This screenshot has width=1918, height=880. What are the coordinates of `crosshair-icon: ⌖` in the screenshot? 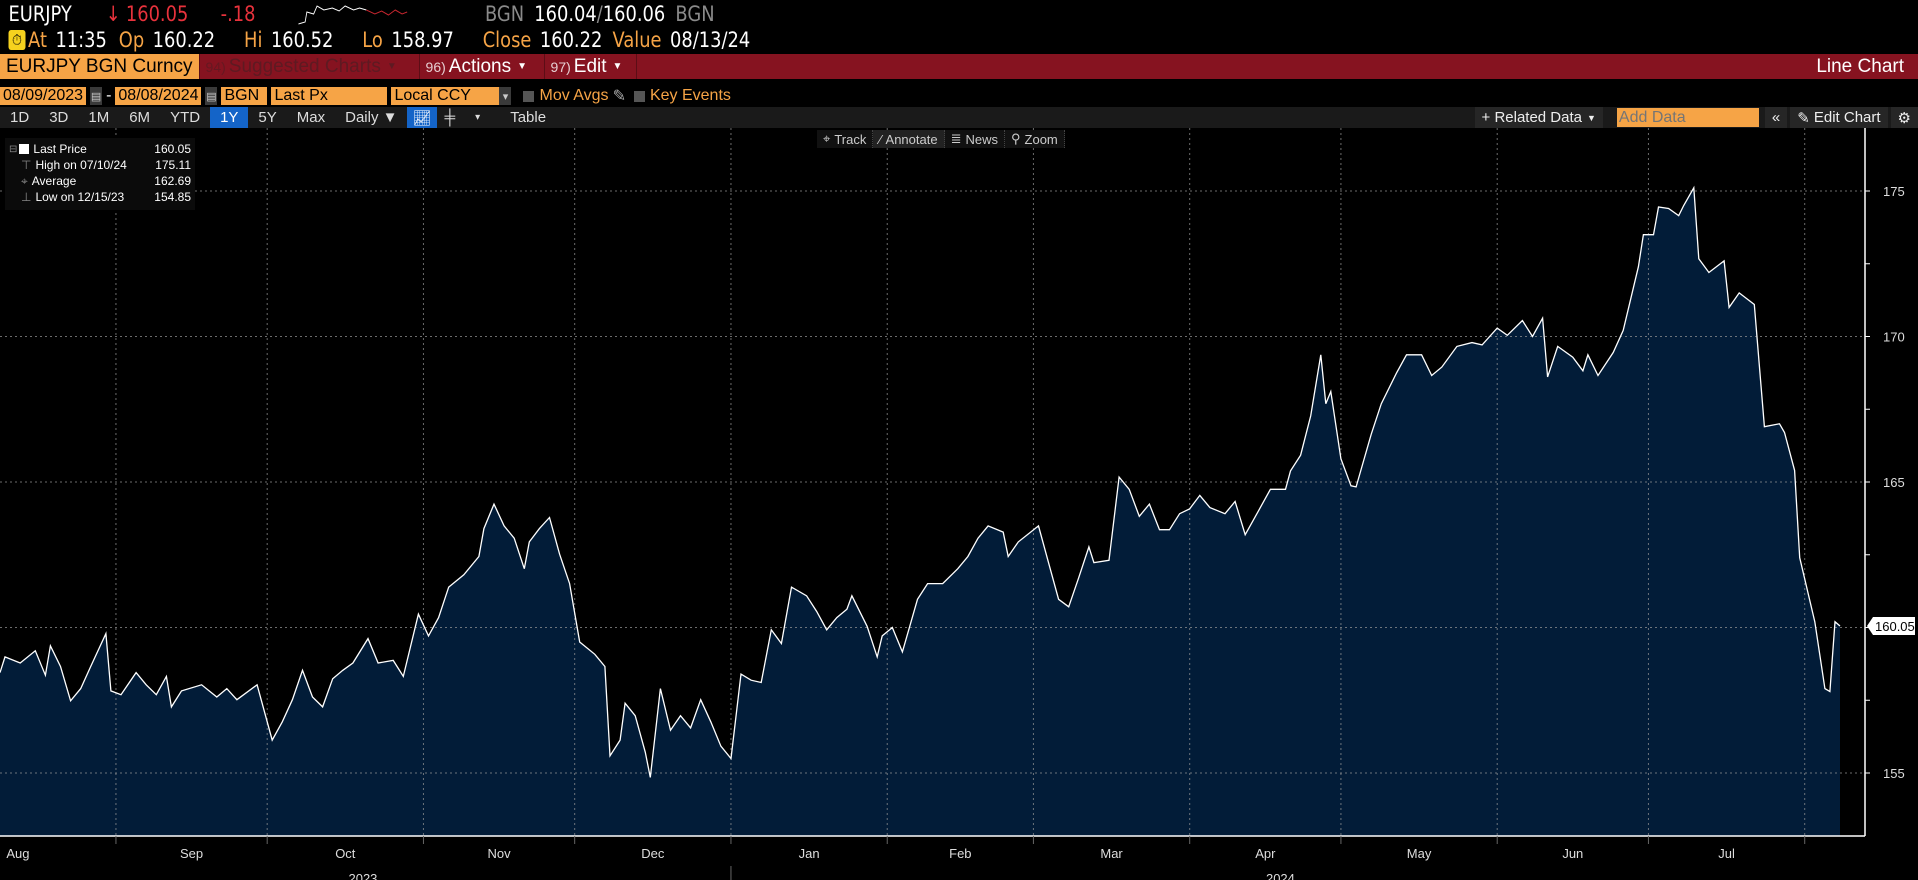 It's located at (827, 138).